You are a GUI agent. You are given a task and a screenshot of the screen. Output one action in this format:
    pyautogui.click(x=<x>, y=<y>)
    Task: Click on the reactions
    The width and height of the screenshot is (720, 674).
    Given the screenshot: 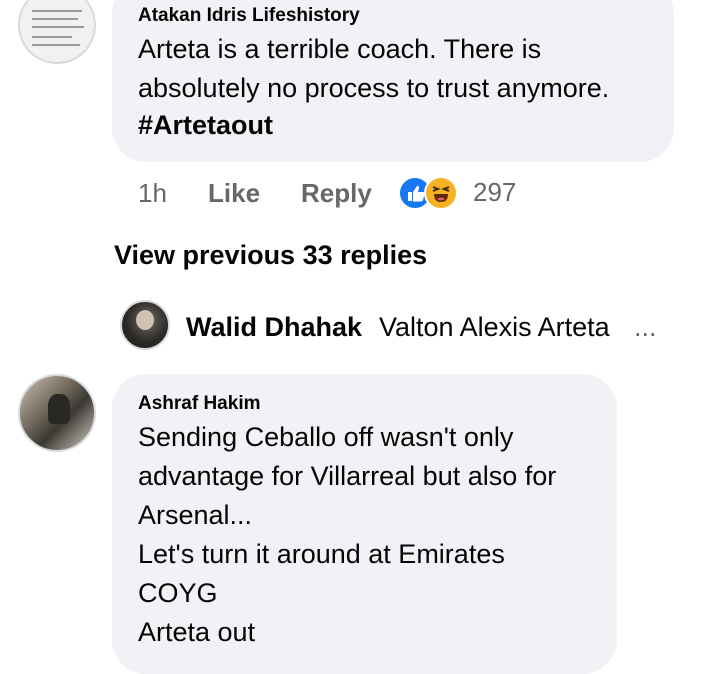 What is the action you would take?
    pyautogui.click(x=430, y=194)
    